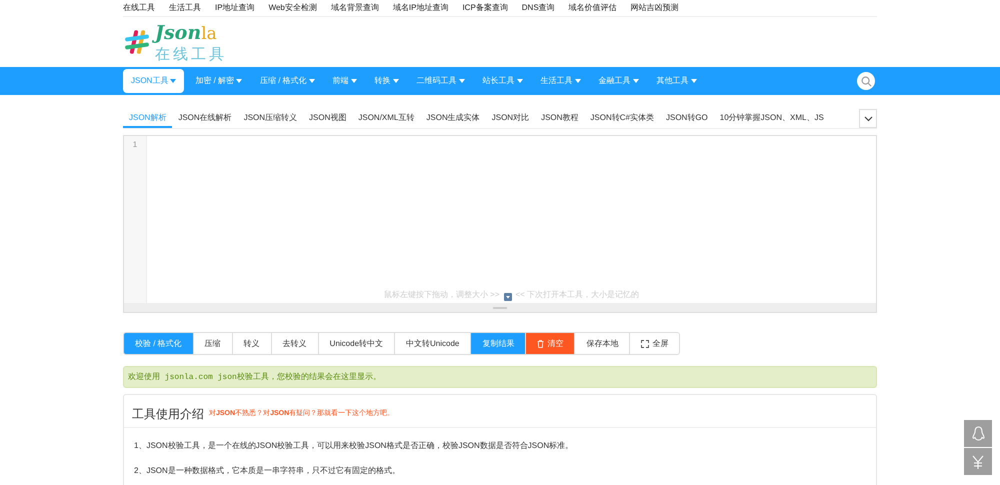  What do you see at coordinates (386, 118) in the screenshot?
I see `tab: JSON/XML互转` at bounding box center [386, 118].